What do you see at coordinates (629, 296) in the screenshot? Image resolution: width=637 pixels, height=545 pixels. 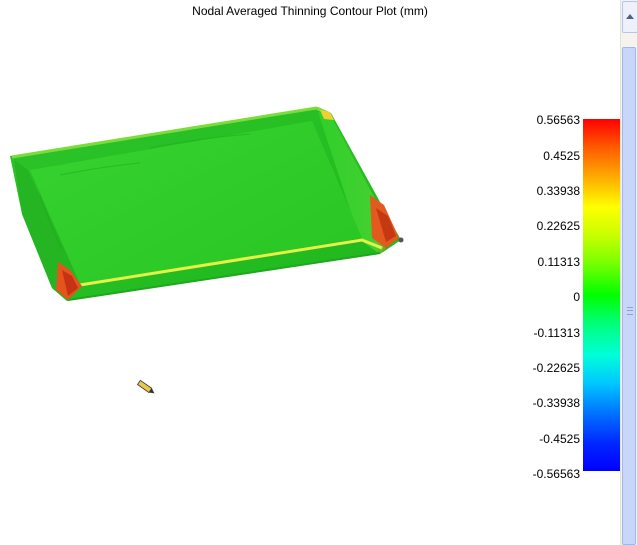 I see `scrollbar-thumb` at bounding box center [629, 296].